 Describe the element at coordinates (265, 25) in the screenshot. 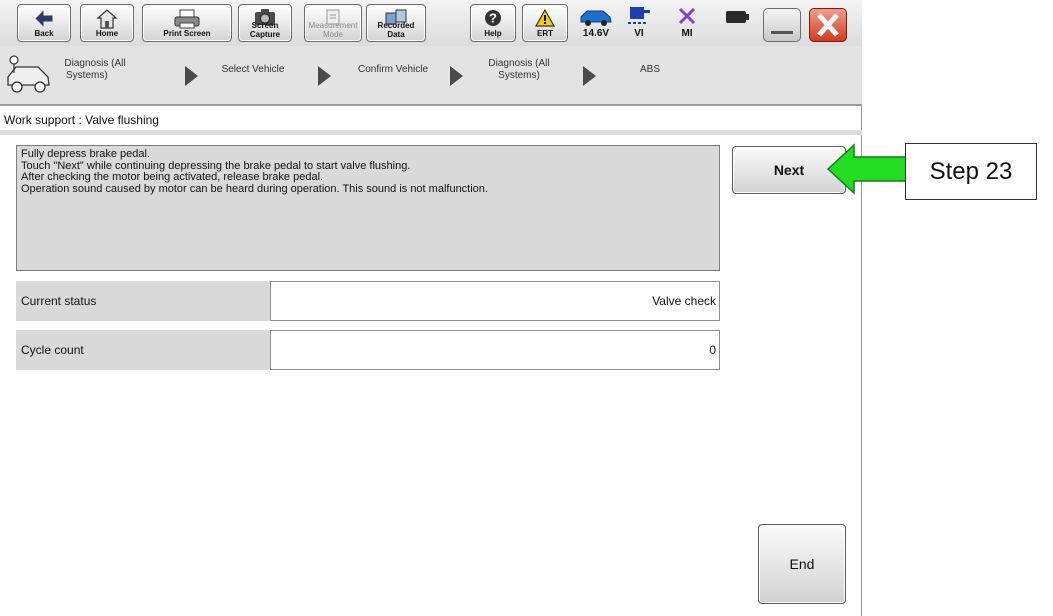

I see `screen-capture-label-1: Screen` at that location.